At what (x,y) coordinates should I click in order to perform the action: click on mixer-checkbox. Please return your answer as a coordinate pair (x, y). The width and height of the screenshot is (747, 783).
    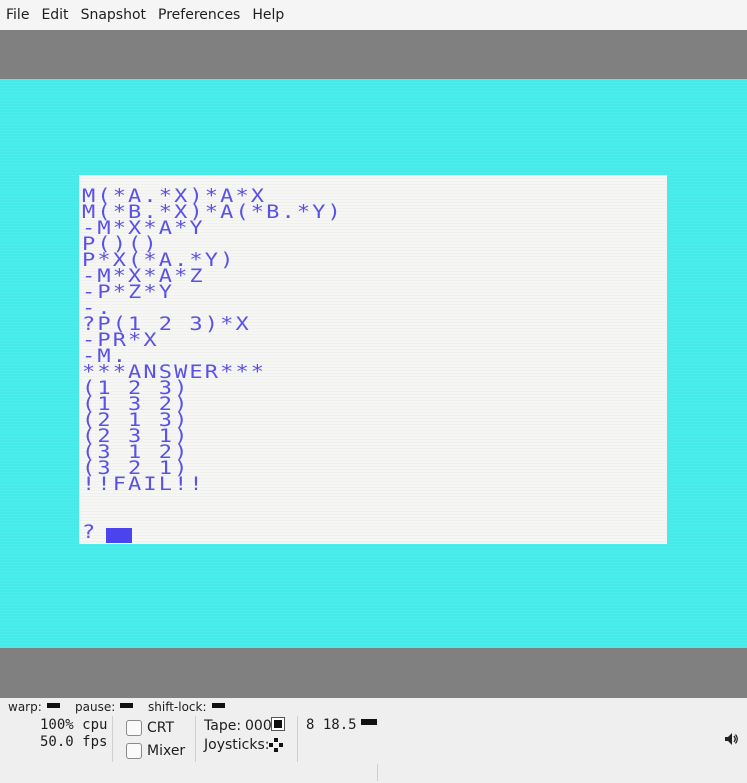
    Looking at the image, I should click on (134, 751).